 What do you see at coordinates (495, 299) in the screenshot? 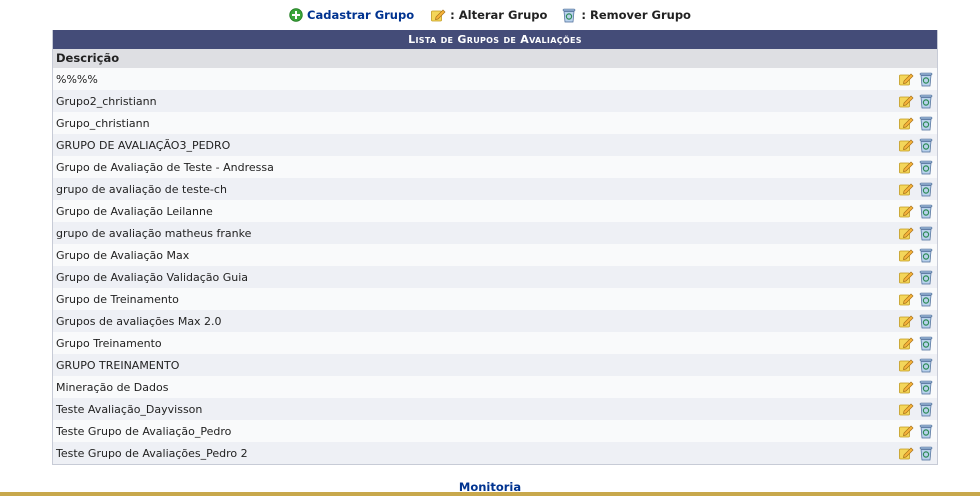
I see `table-row: Grupo de Treinamento` at bounding box center [495, 299].